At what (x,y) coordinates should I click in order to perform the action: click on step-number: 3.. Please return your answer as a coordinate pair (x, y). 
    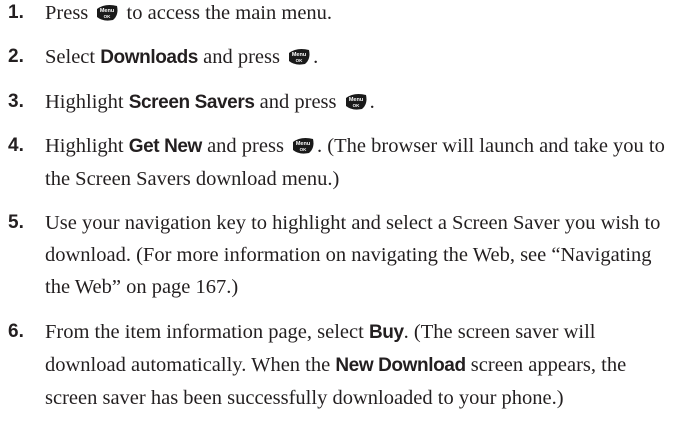
    Looking at the image, I should click on (16, 101).